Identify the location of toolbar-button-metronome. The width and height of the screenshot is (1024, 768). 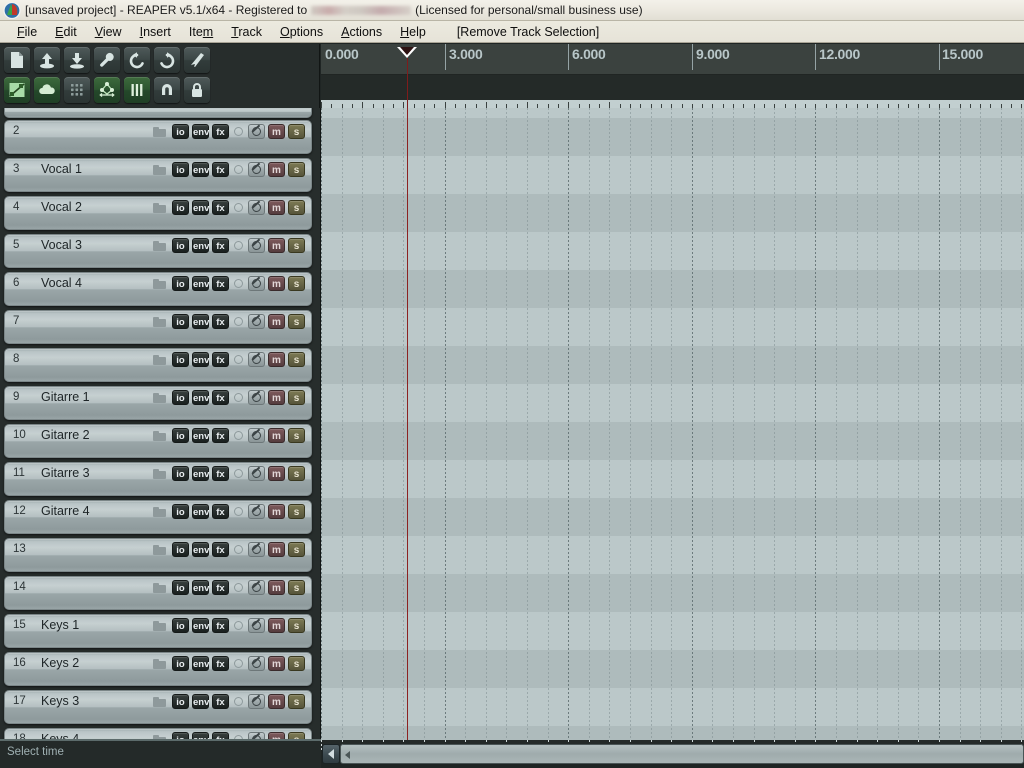
(137, 90).